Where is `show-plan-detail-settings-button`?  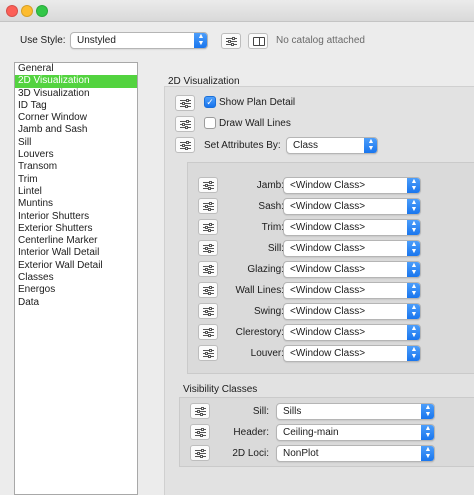
show-plan-detail-settings-button is located at coordinates (185, 103).